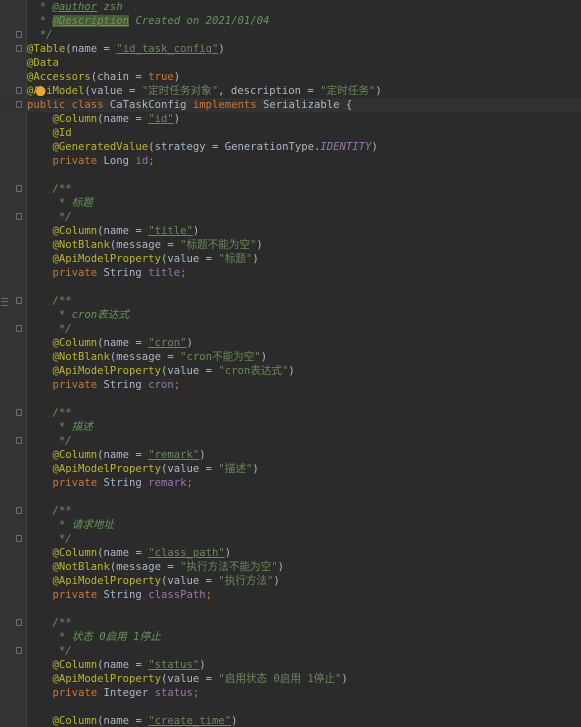 The height and width of the screenshot is (727, 581). What do you see at coordinates (290, 161) in the screenshot?
I see `code-line: private Long id;` at bounding box center [290, 161].